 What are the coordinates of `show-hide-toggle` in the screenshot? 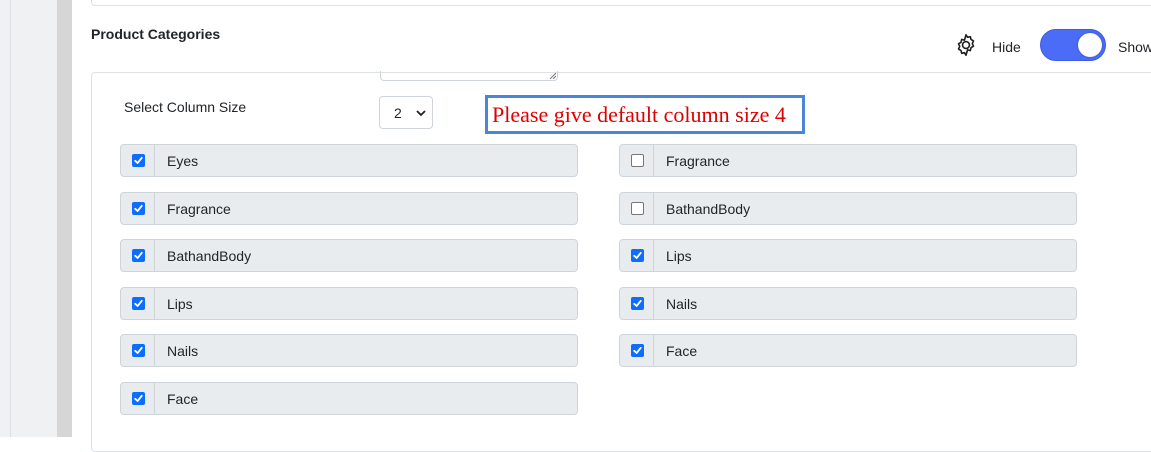 It's located at (1073, 45).